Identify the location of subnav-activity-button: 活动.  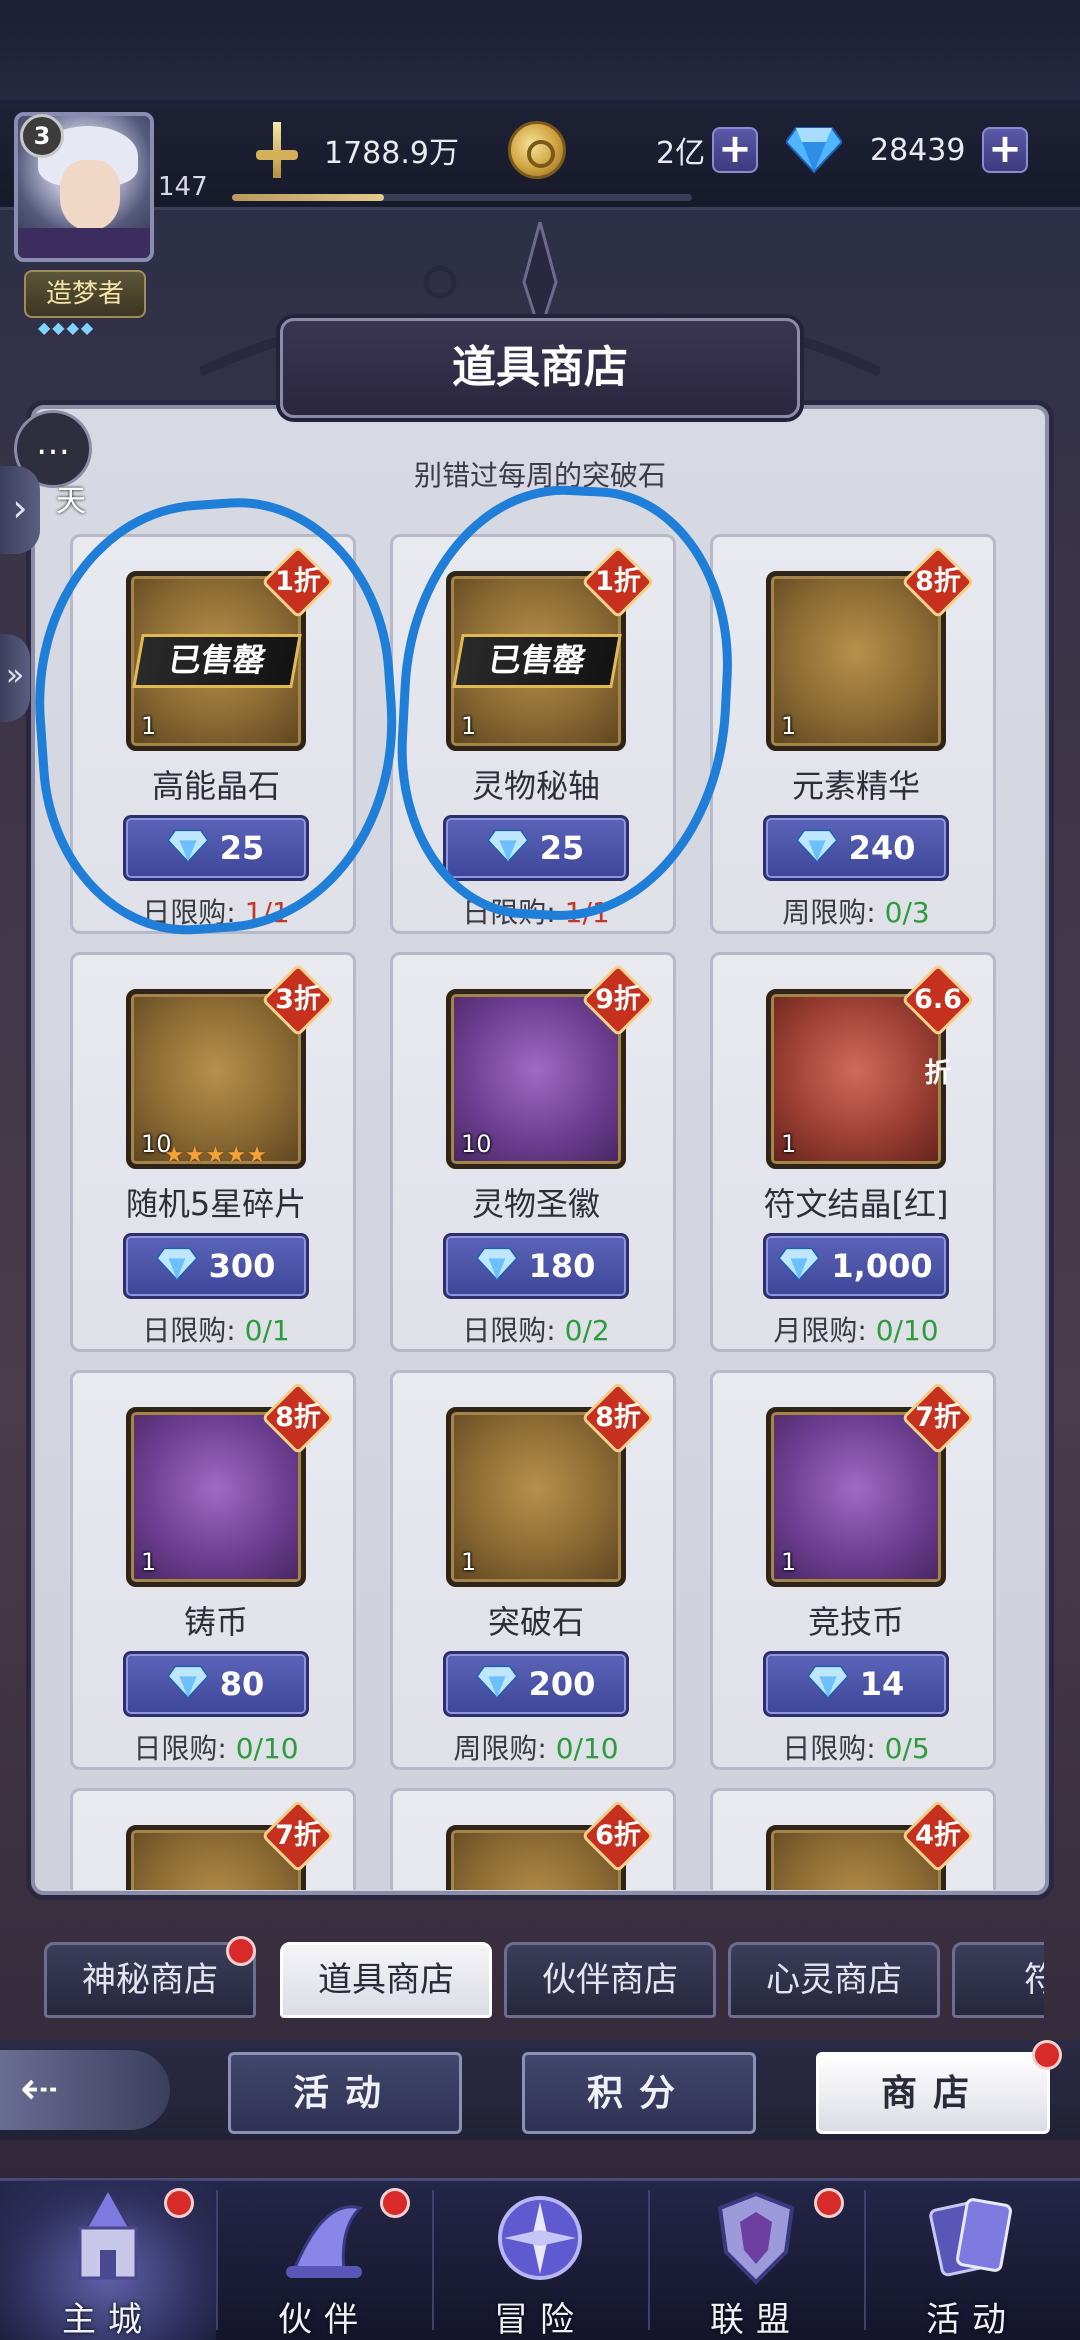
(345, 2093).